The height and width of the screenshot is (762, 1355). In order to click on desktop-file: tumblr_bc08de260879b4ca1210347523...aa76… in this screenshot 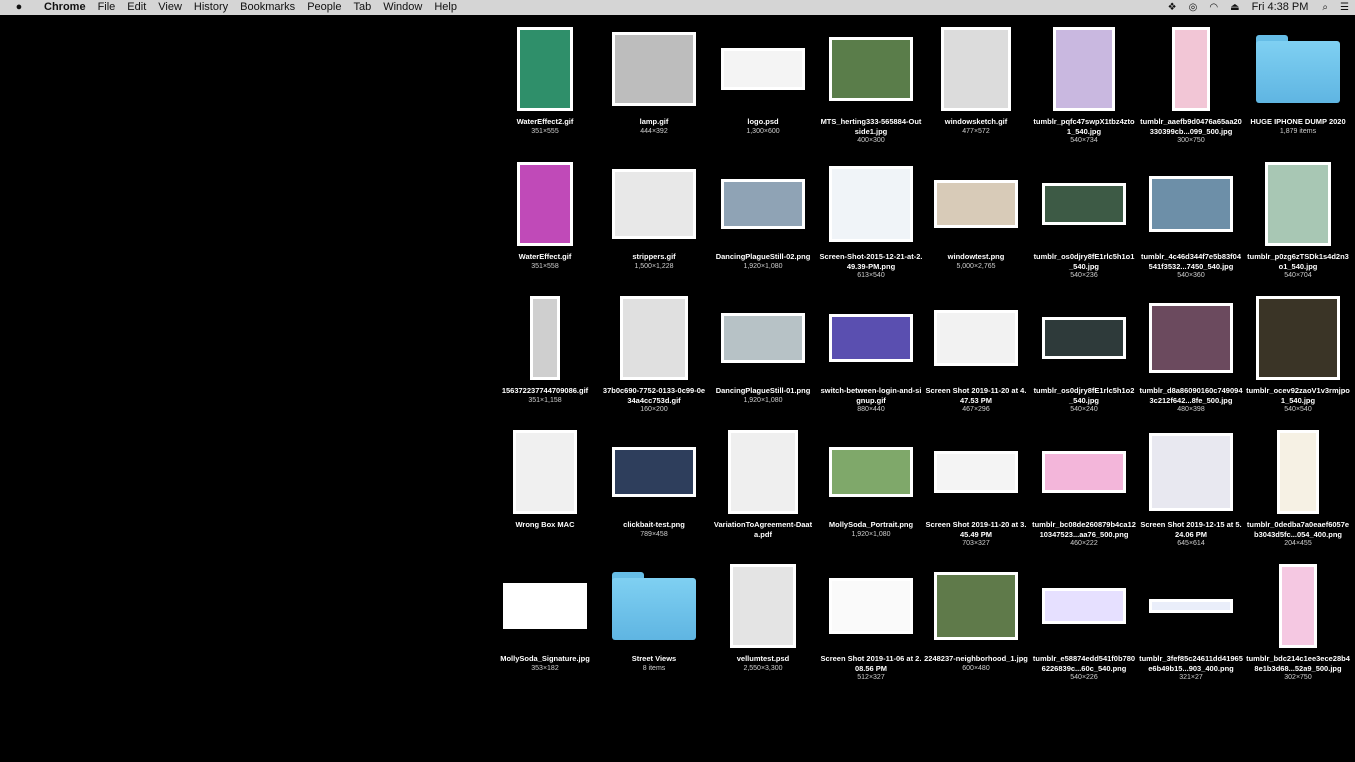, I will do `click(1084, 488)`.